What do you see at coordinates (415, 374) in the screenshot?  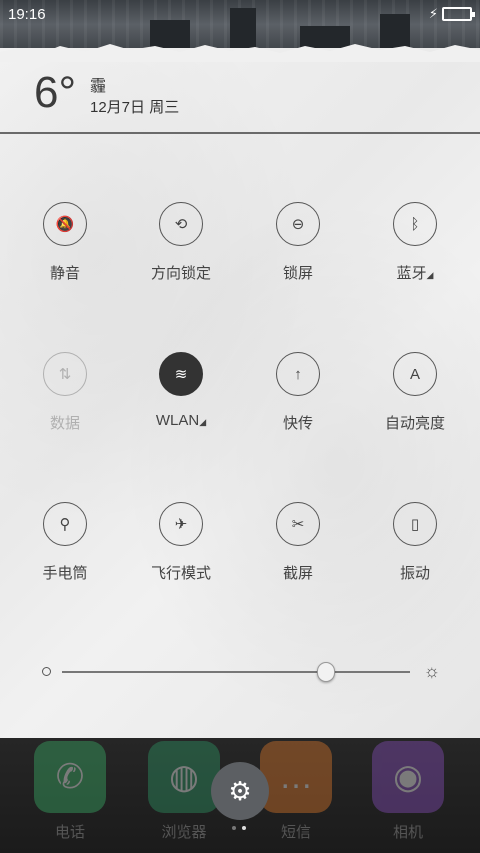 I see `auto-brightness-icon: A` at bounding box center [415, 374].